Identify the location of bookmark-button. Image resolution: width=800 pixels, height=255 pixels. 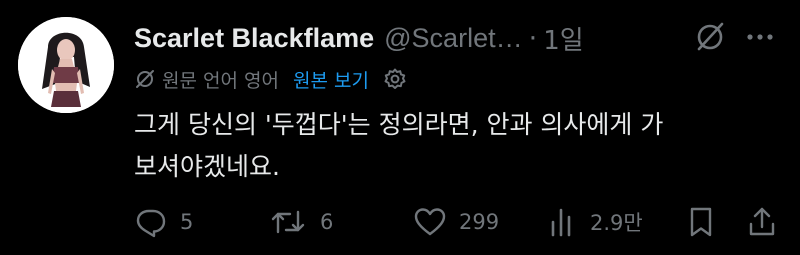
(701, 222).